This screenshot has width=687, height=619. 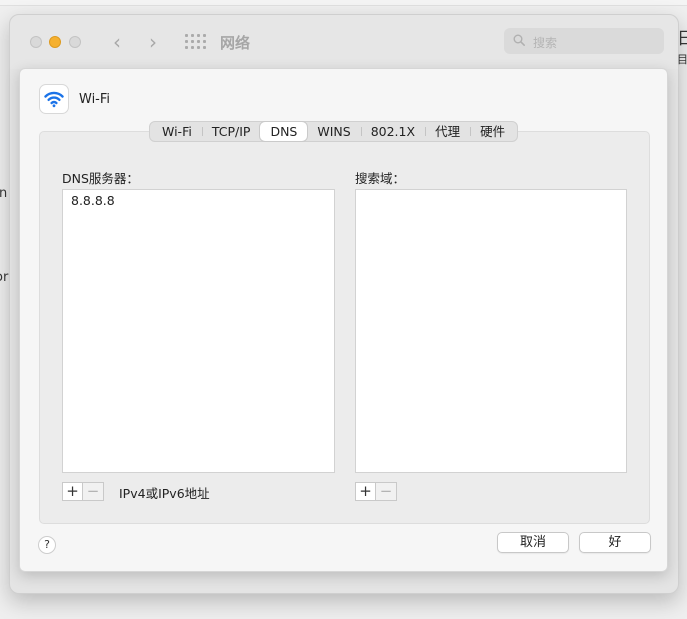 I want to click on close-window-button, so click(x=36, y=42).